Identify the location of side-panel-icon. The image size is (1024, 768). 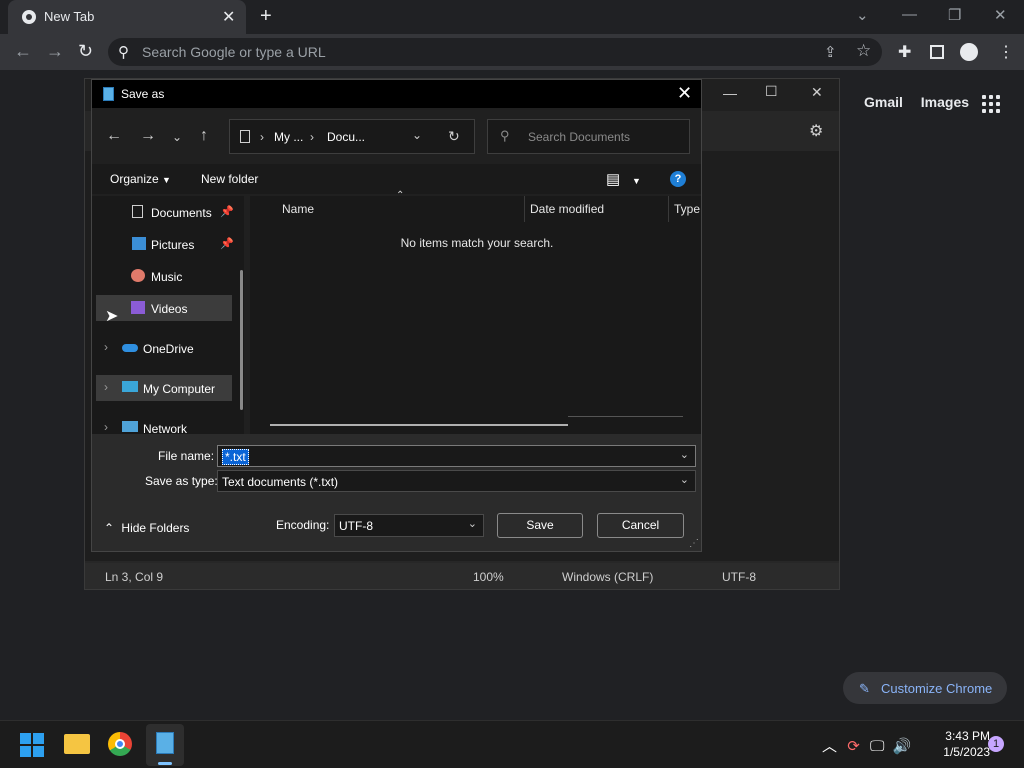
(937, 52).